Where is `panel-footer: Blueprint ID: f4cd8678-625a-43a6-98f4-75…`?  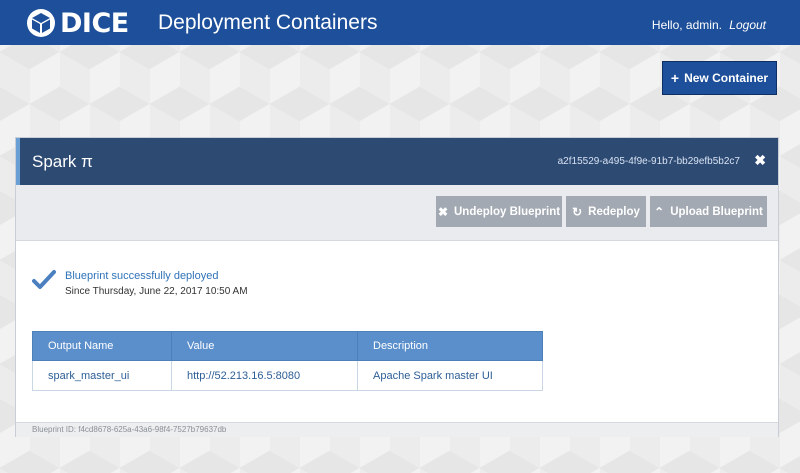 panel-footer: Blueprint ID: f4cd8678-625a-43a6-98f4-75… is located at coordinates (397, 429).